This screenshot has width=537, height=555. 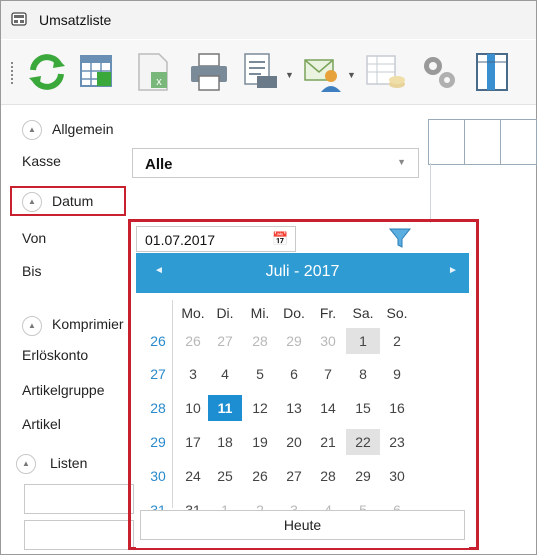 What do you see at coordinates (302, 525) in the screenshot?
I see `today-button: Heute` at bounding box center [302, 525].